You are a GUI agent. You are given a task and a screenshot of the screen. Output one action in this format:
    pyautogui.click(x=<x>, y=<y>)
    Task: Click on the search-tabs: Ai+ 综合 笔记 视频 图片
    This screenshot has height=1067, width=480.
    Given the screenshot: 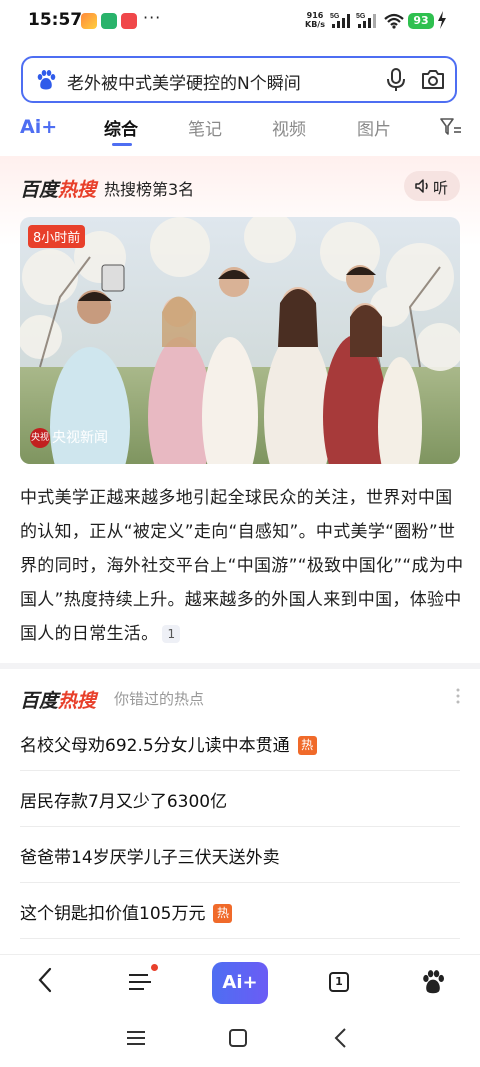 What is the action you would take?
    pyautogui.click(x=240, y=128)
    